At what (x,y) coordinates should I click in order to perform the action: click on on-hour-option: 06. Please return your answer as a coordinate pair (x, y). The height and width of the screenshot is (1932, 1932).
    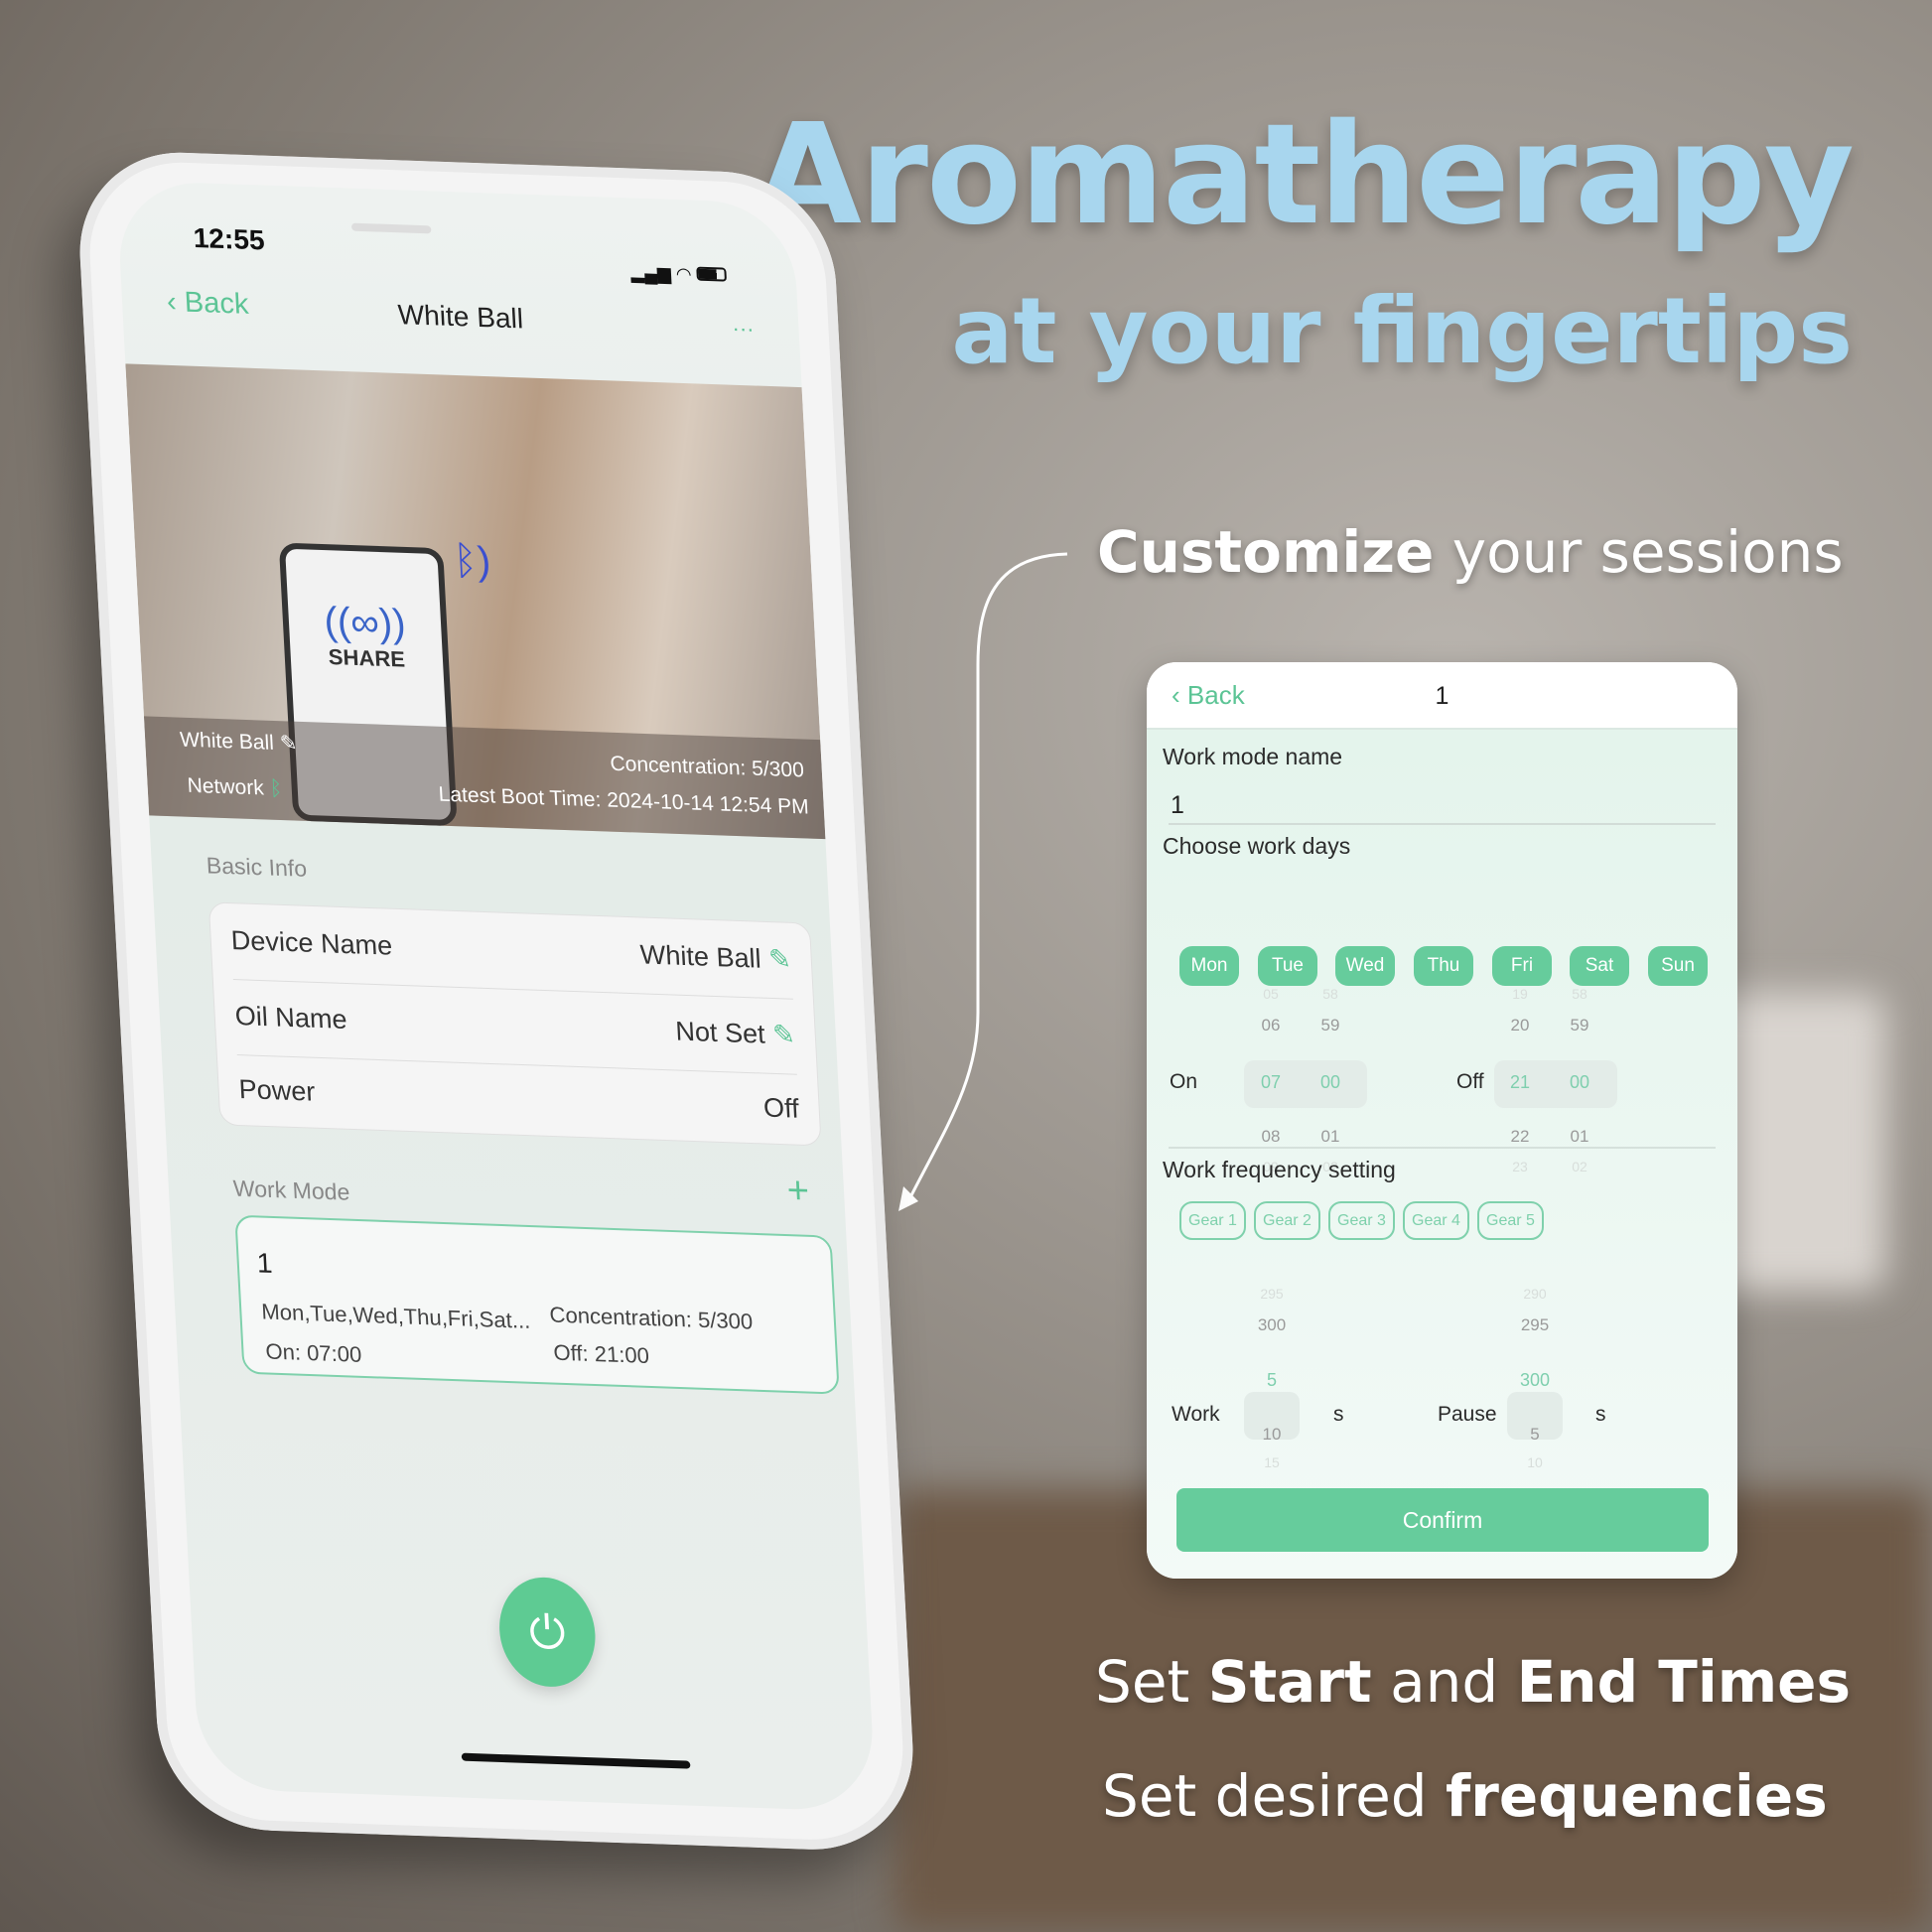
    Looking at the image, I should click on (1271, 1026).